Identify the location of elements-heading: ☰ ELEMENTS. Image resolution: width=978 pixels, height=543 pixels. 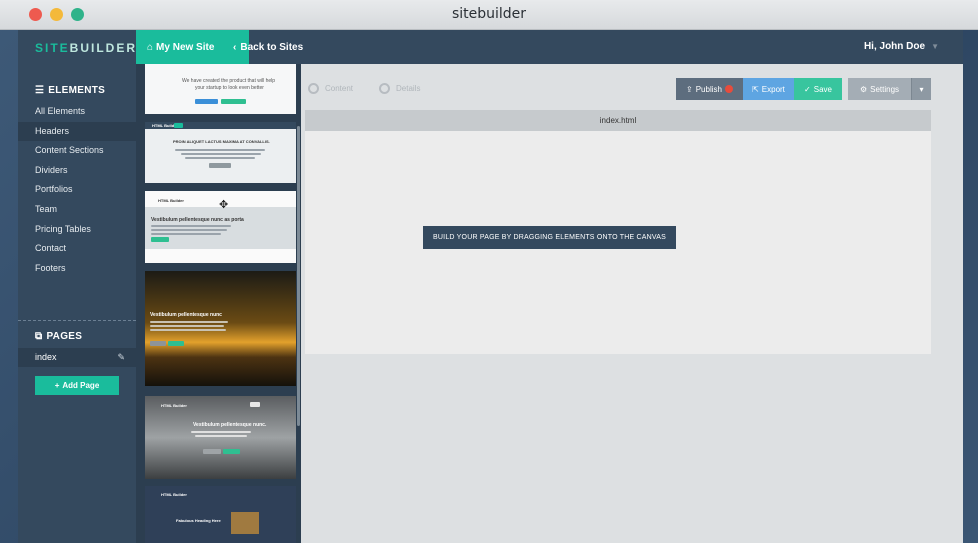
(70, 90).